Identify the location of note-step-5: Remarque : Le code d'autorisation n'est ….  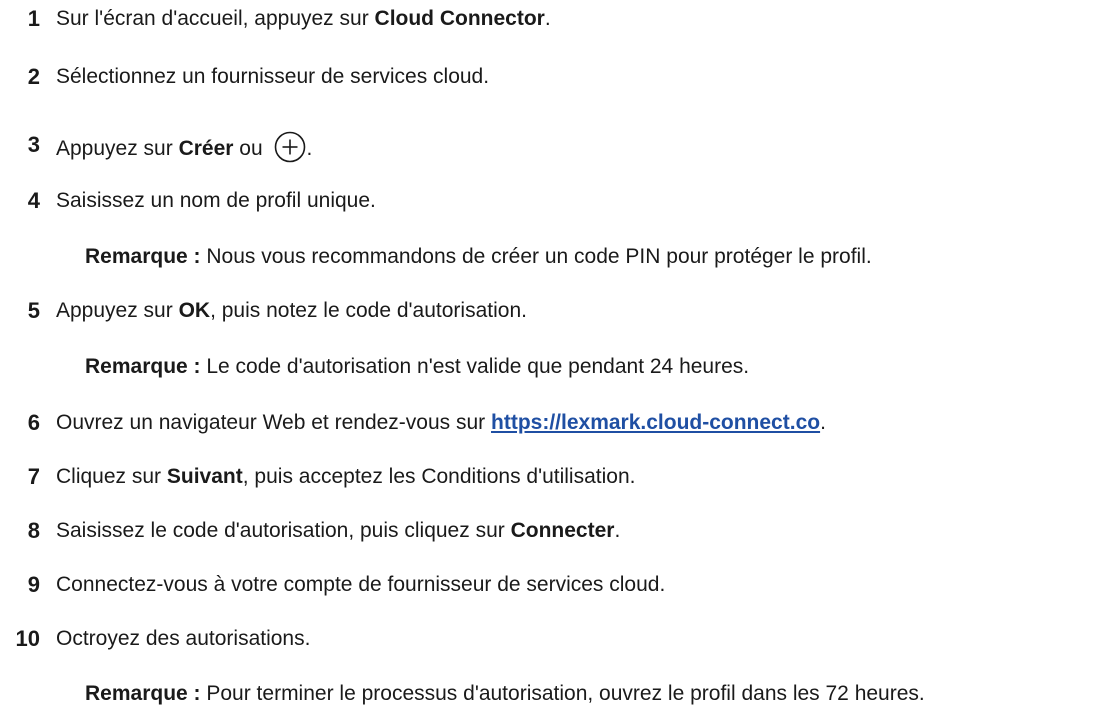
(417, 367).